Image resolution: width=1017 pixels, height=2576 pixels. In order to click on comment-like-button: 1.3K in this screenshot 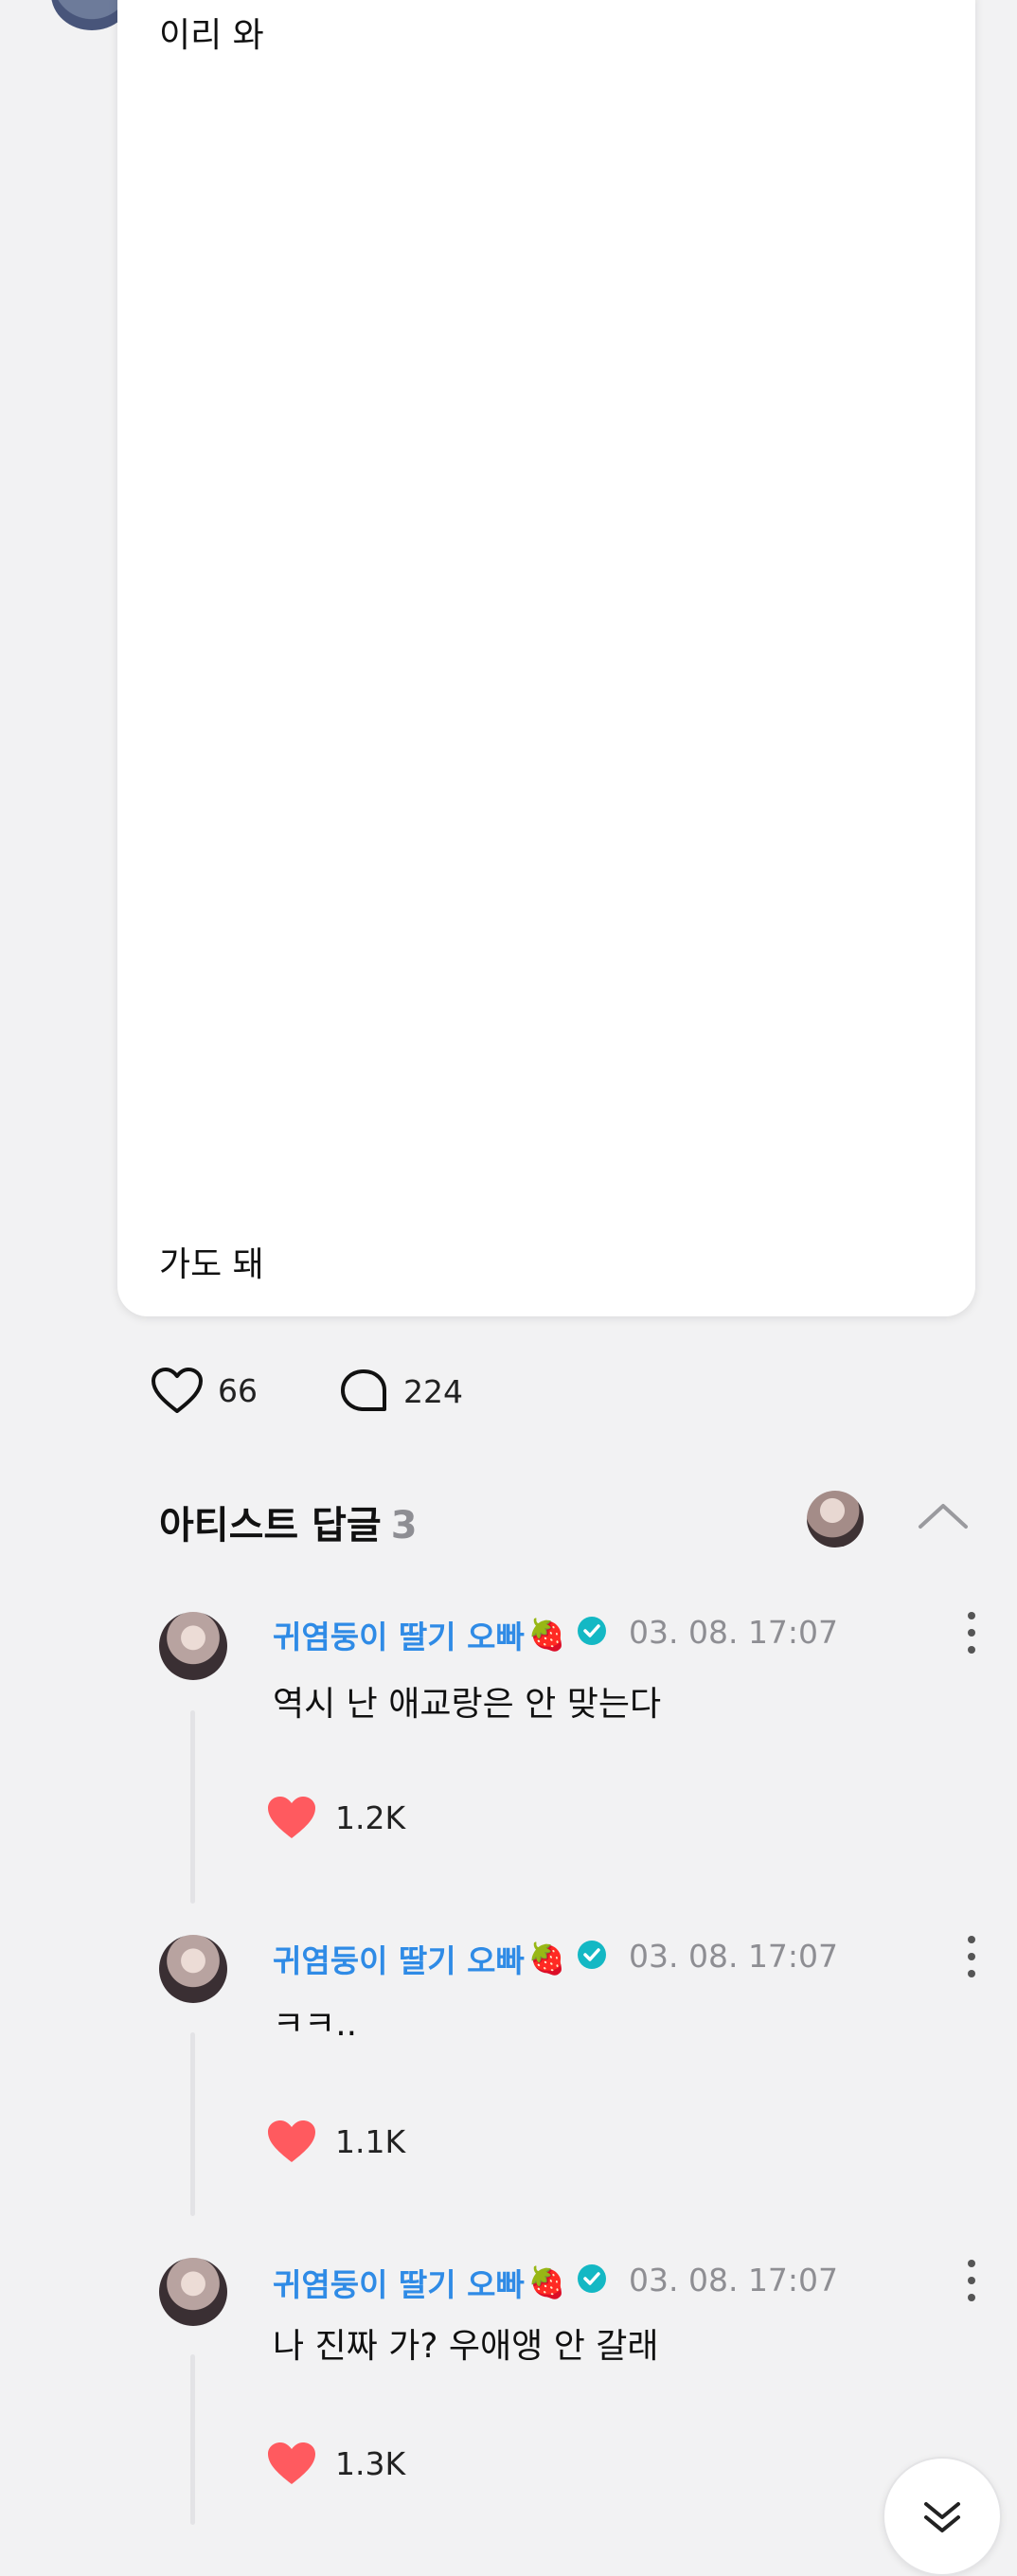, I will do `click(335, 2463)`.